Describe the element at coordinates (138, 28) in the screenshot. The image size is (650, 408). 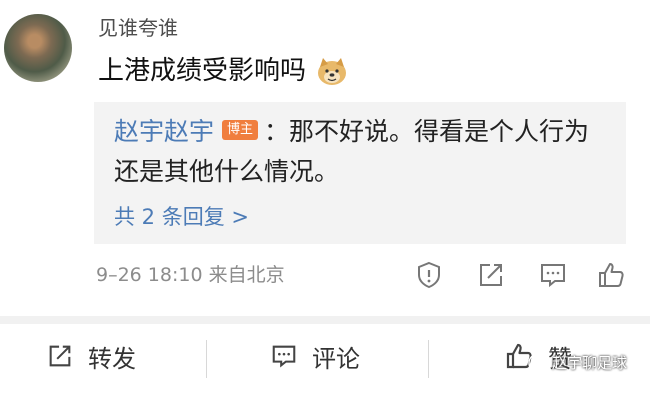
I see `username: 见谁夸谁` at that location.